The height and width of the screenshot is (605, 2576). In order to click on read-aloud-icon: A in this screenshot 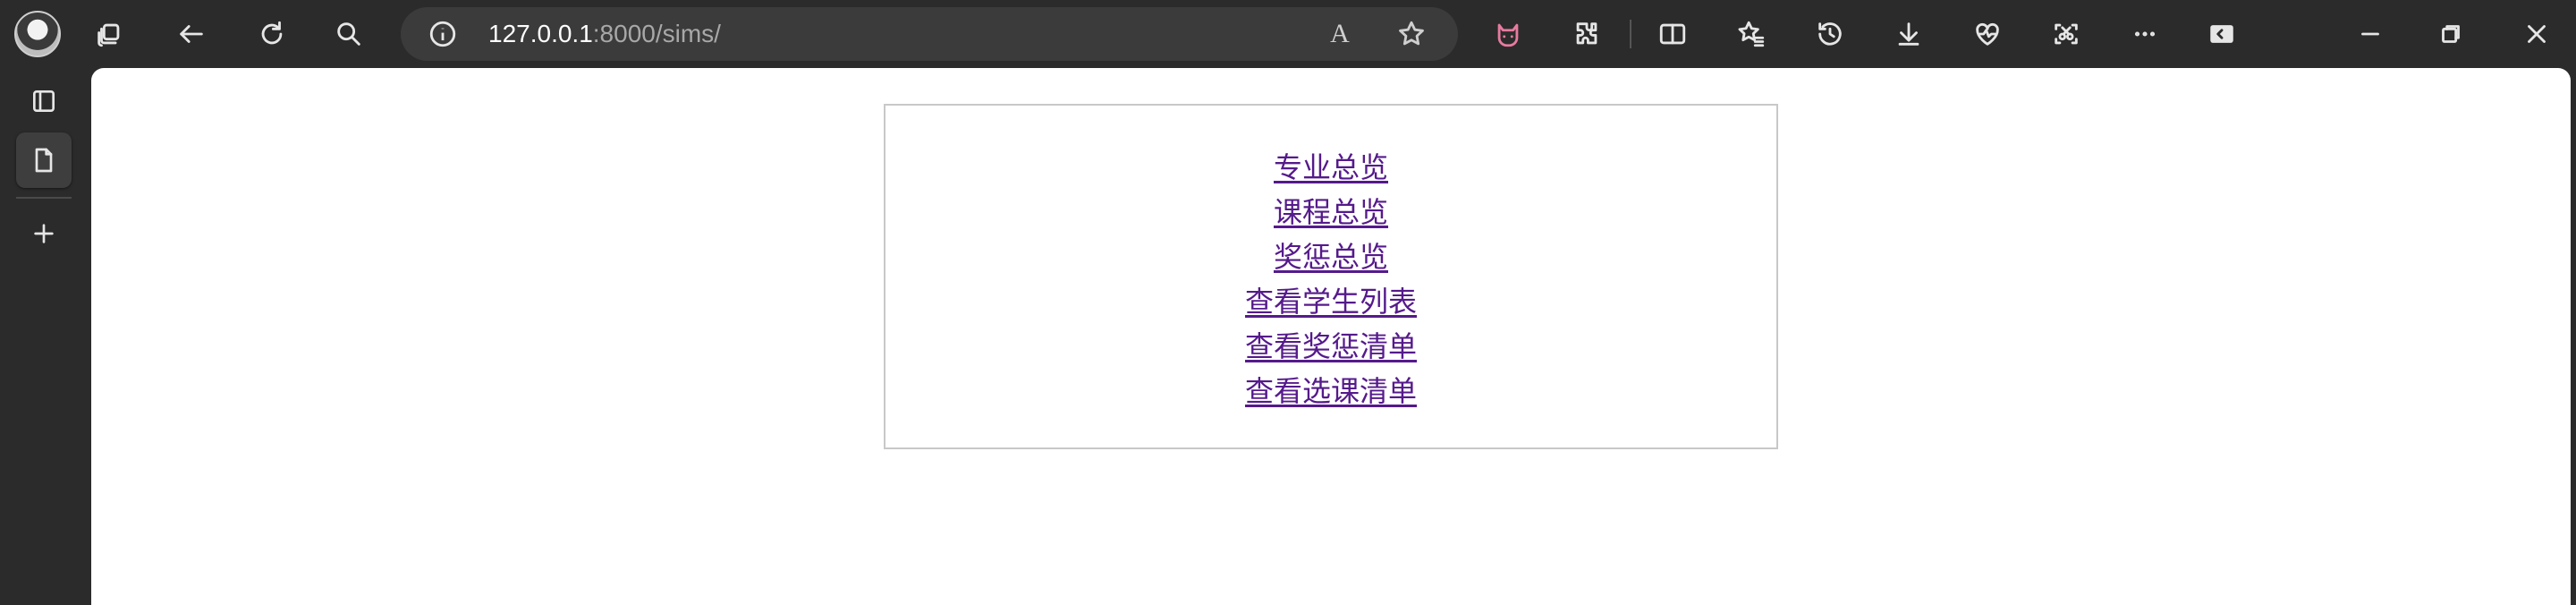, I will do `click(1340, 34)`.